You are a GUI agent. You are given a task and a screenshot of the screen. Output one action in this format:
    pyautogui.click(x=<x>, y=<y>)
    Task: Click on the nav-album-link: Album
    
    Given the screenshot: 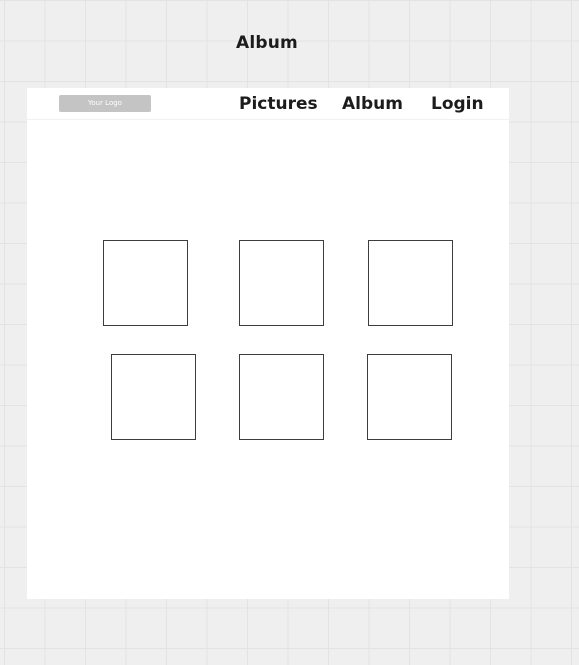 What is the action you would take?
    pyautogui.click(x=372, y=104)
    